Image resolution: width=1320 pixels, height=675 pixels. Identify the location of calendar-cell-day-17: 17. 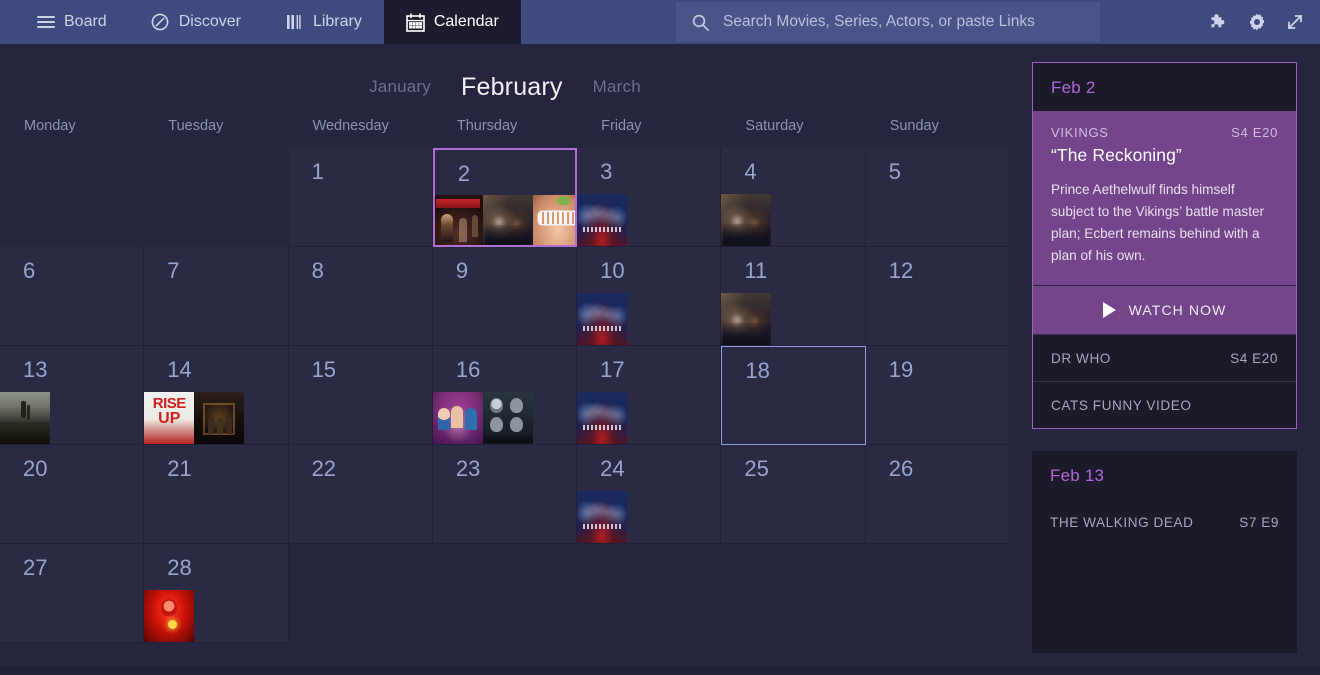
(649, 395).